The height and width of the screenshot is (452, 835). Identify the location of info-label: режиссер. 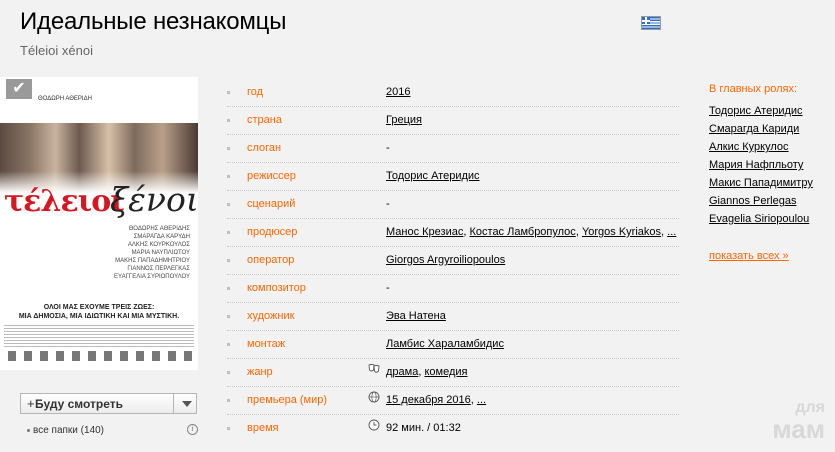
(271, 176).